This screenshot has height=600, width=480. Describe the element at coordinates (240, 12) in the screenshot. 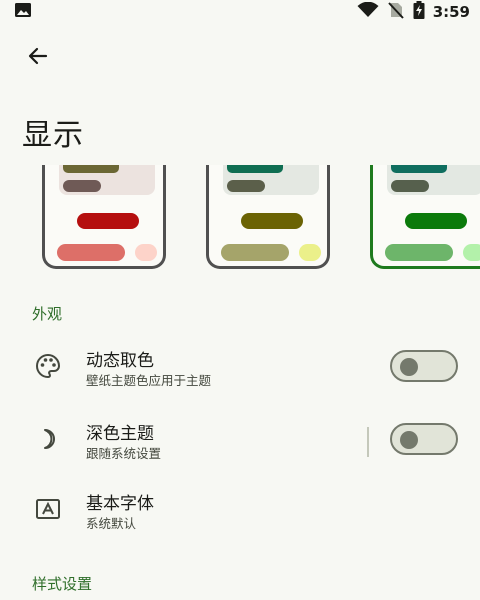

I see `status-bar: 3:59` at that location.